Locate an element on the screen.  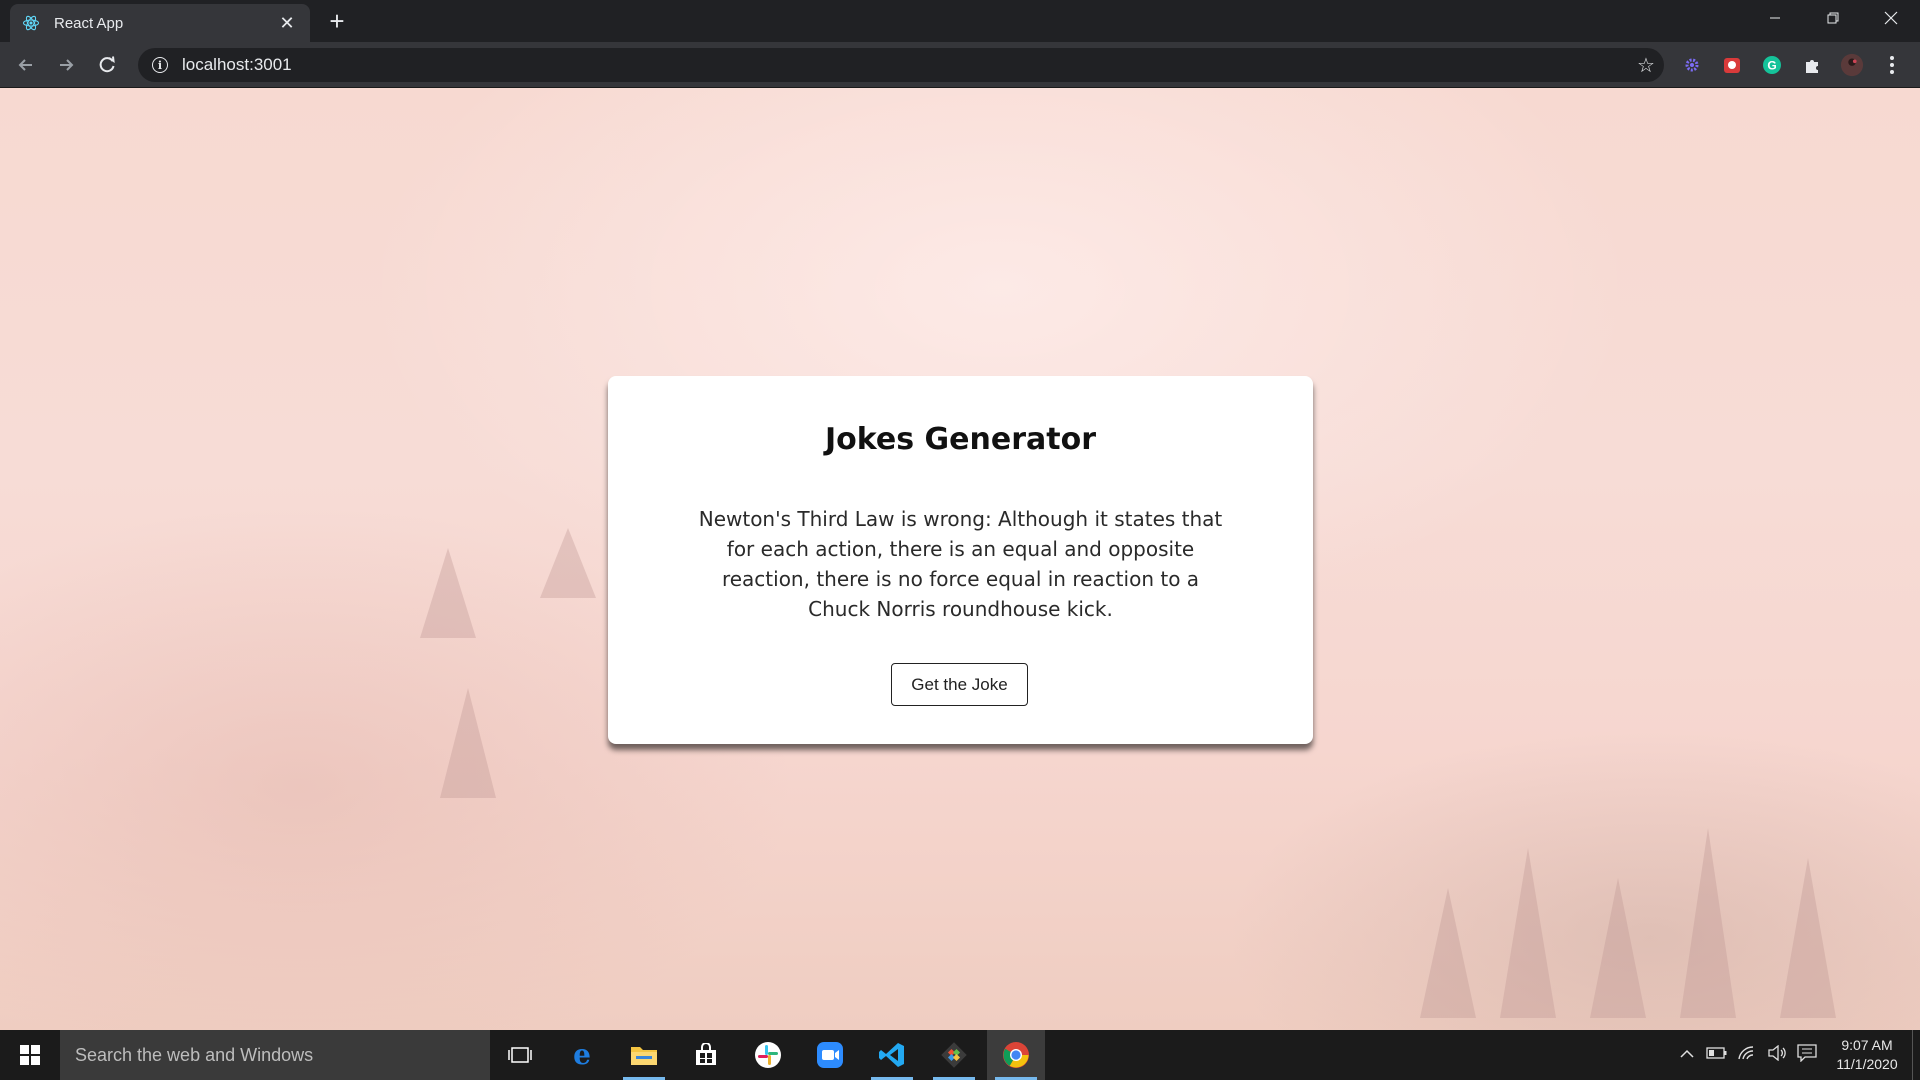
grammarly-icon: G is located at coordinates (1772, 65).